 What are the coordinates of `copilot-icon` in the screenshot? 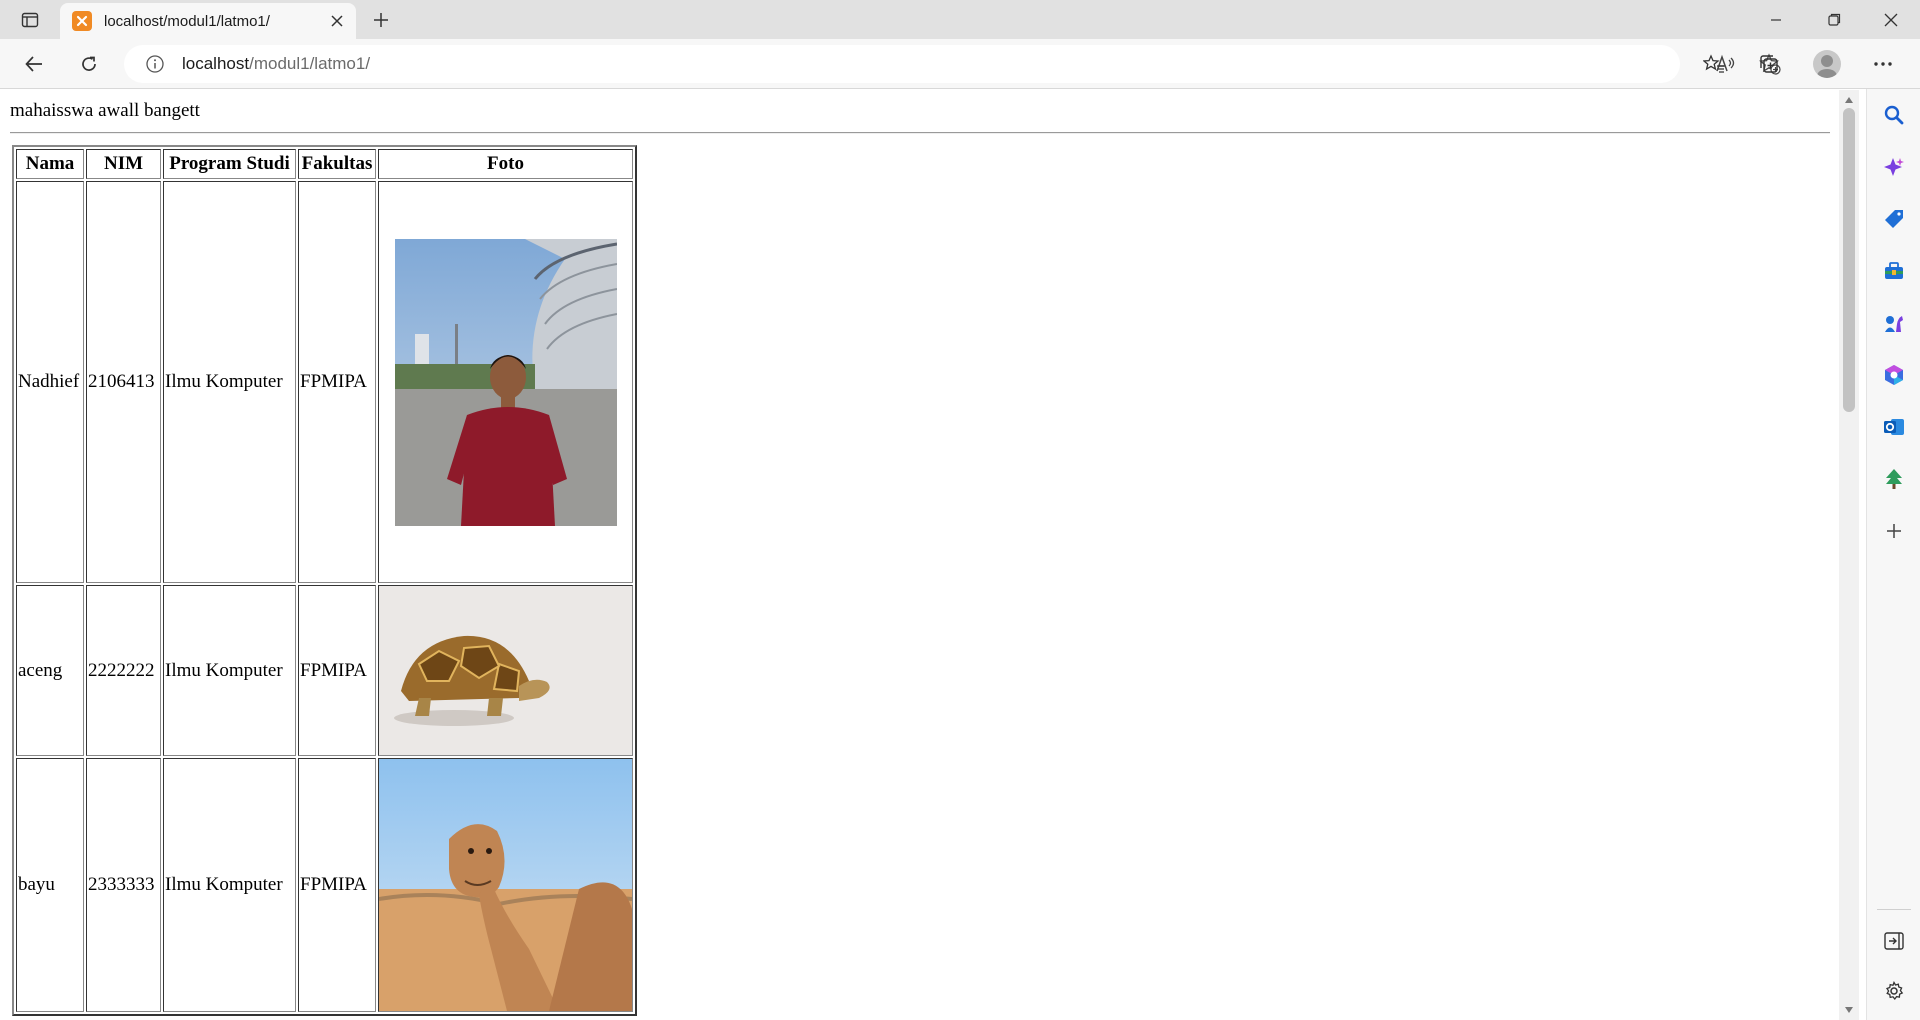 It's located at (1894, 167).